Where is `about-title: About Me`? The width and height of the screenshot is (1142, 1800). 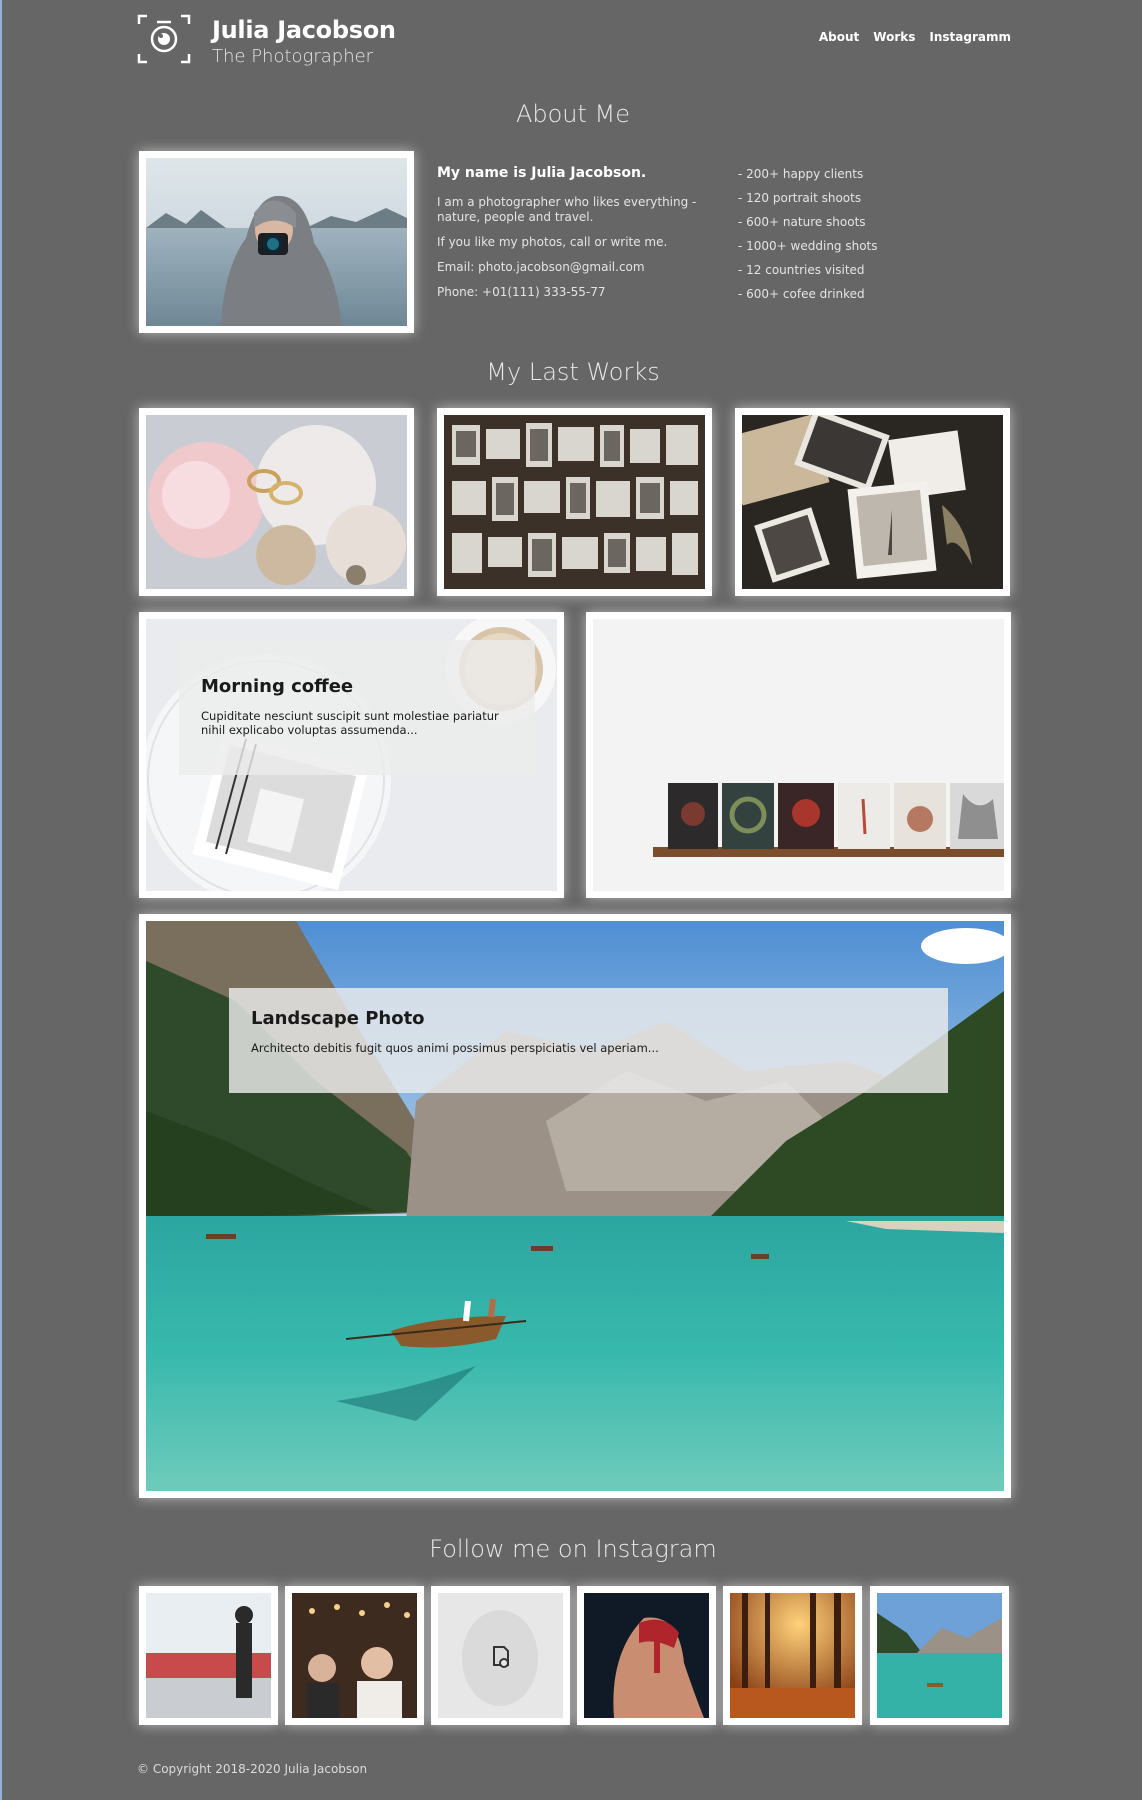 about-title: About Me is located at coordinates (573, 114).